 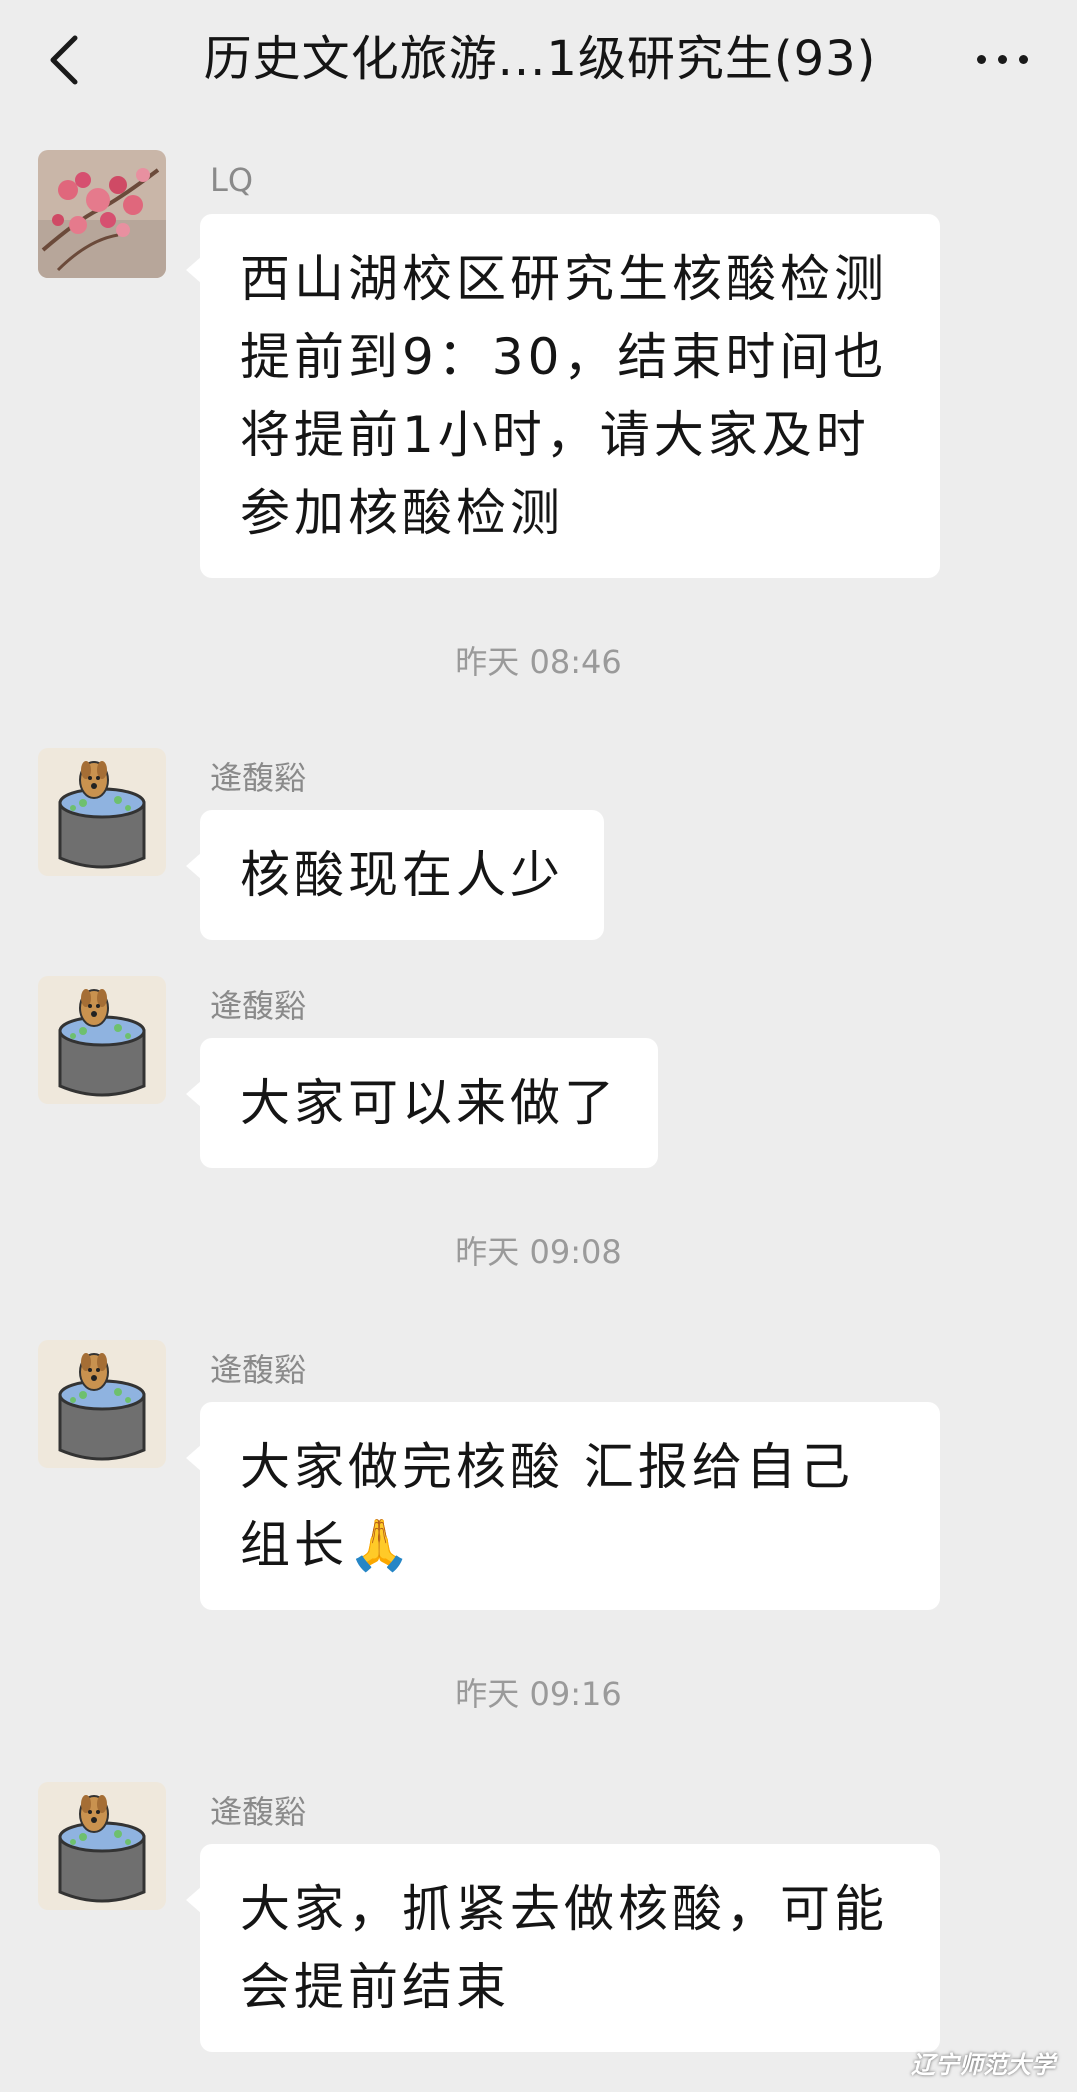 I want to click on watermark: 辽宁师范大学, so click(x=983, y=2065).